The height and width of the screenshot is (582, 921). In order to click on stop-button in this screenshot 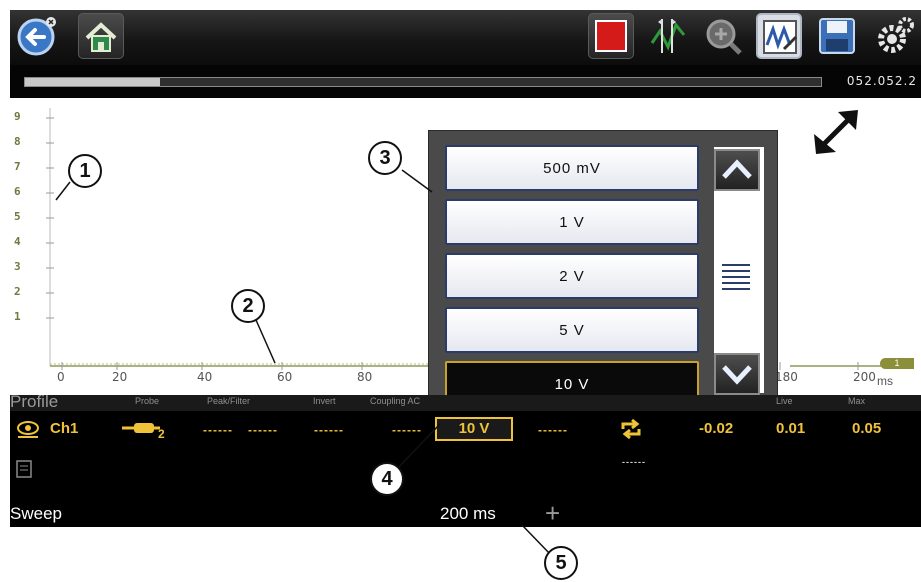, I will do `click(611, 36)`.